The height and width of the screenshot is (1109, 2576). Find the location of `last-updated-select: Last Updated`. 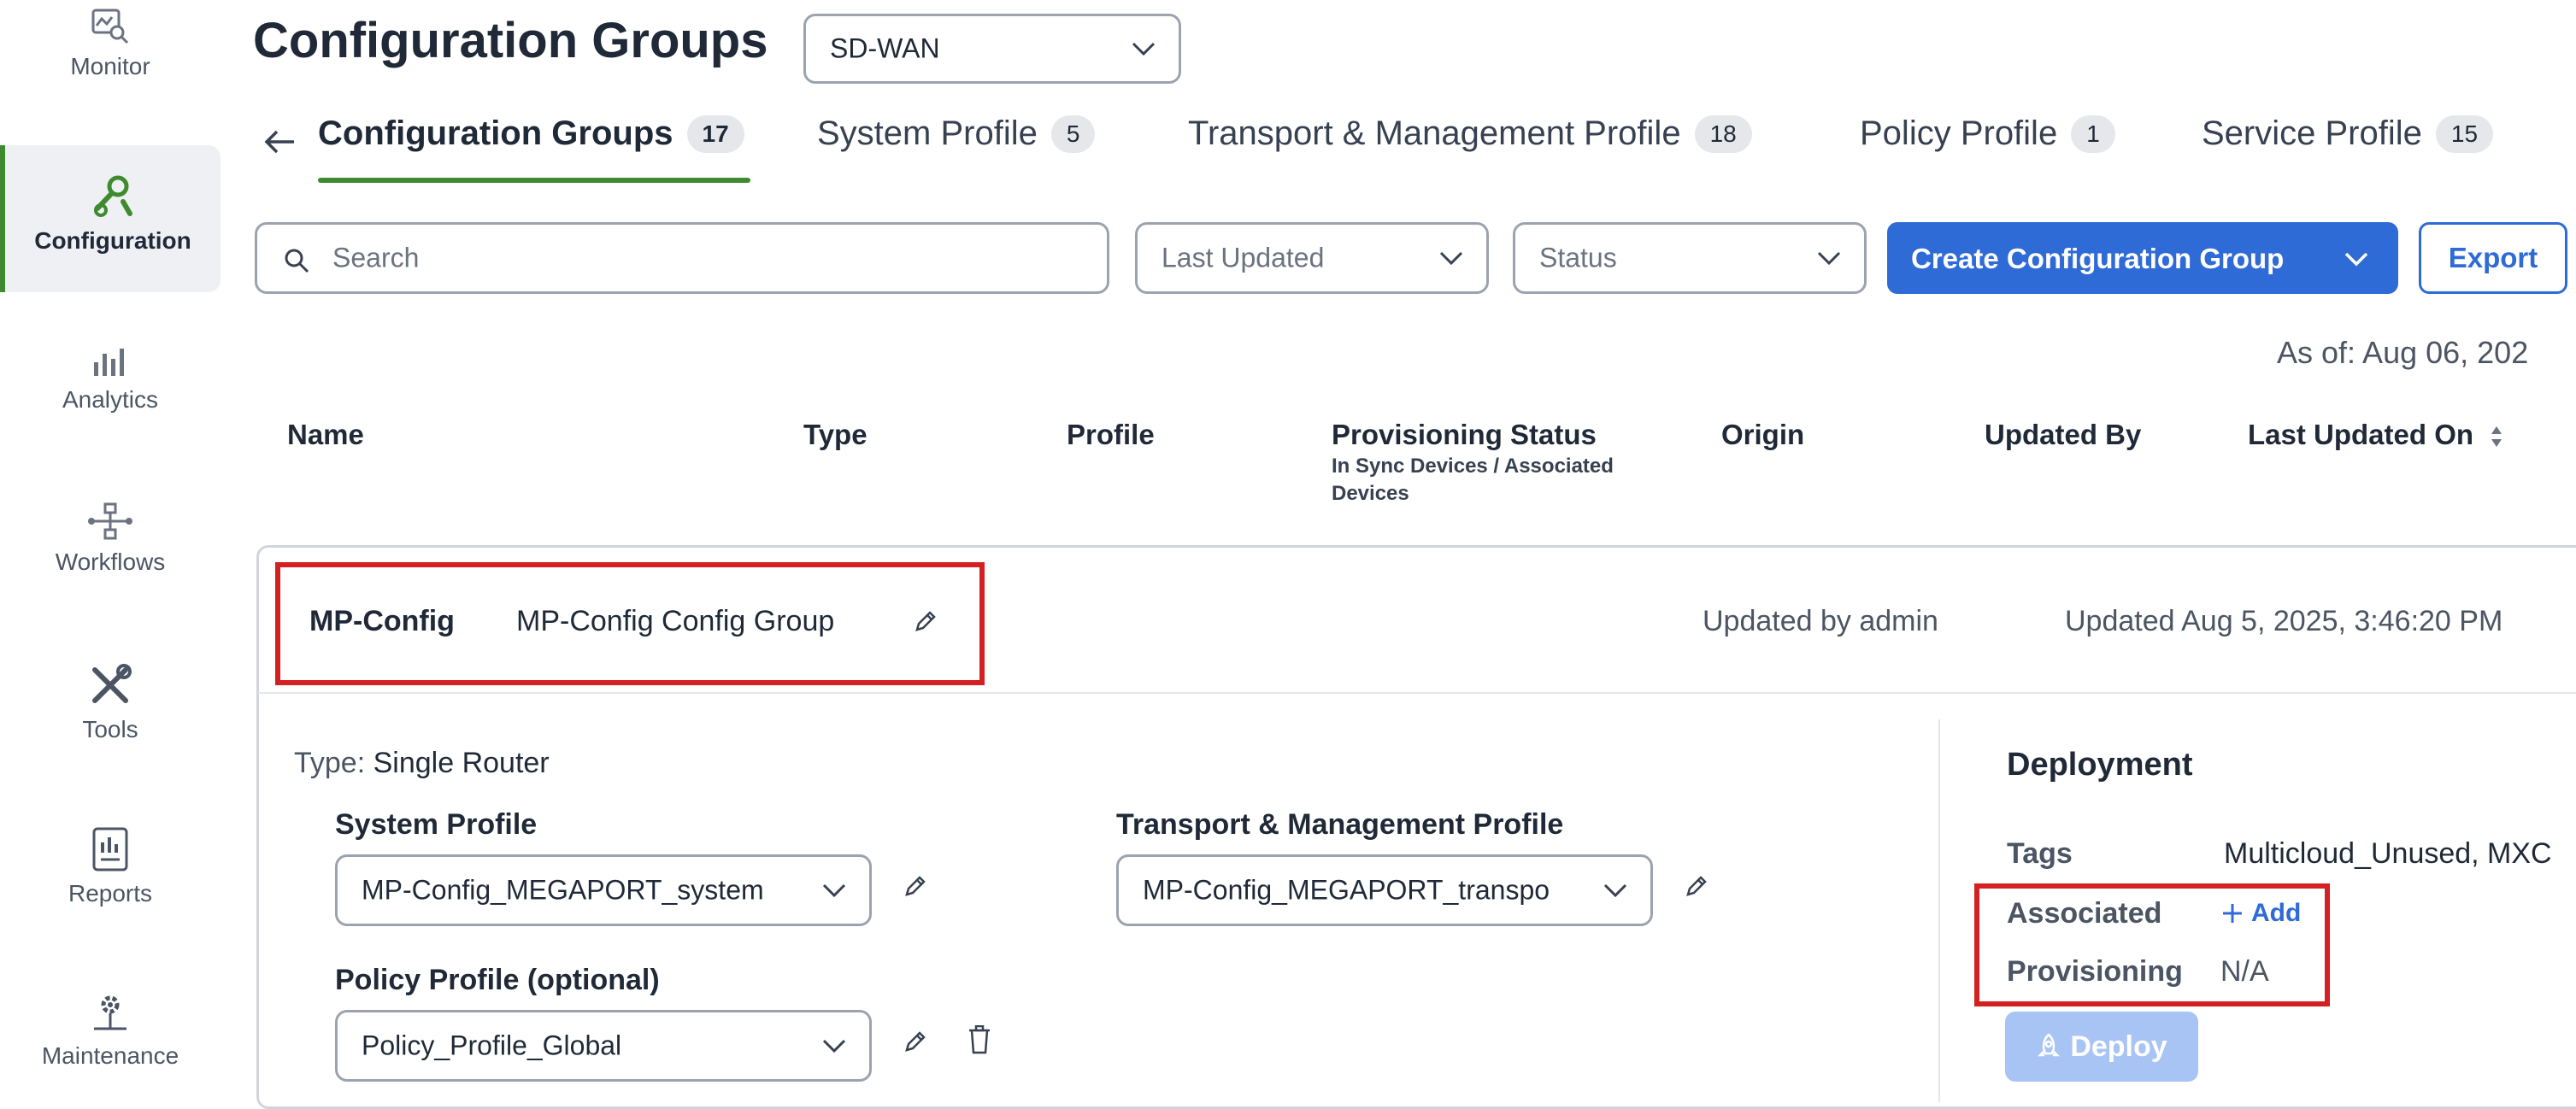

last-updated-select: Last Updated is located at coordinates (1312, 258).